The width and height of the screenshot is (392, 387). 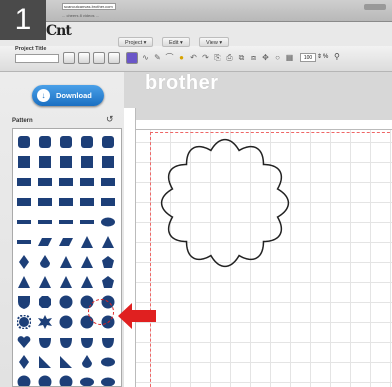 What do you see at coordinates (217, 58) in the screenshot?
I see `copy-tool-icon: ⎘` at bounding box center [217, 58].